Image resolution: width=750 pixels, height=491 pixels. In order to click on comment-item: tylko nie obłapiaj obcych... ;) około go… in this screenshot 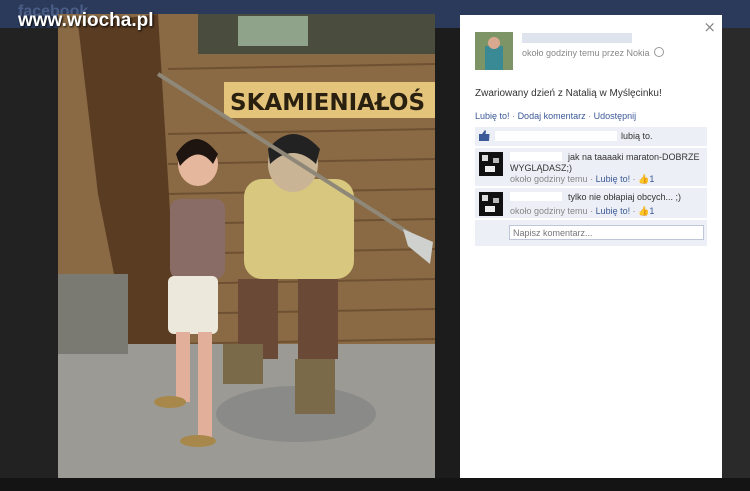, I will do `click(591, 203)`.